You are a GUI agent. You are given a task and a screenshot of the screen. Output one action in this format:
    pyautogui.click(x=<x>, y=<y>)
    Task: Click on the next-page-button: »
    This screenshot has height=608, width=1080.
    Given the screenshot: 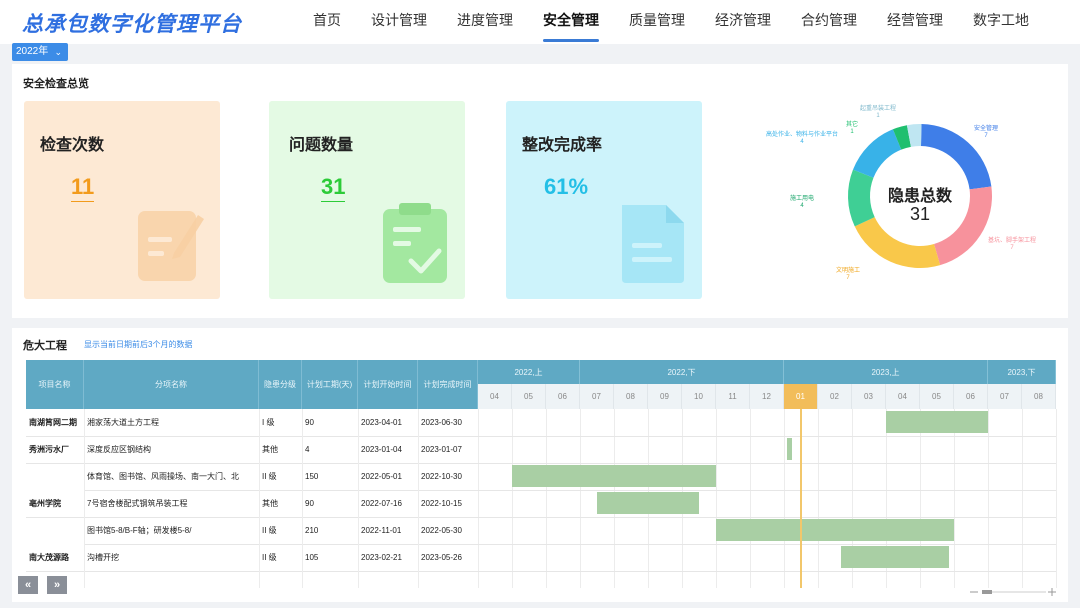 What is the action you would take?
    pyautogui.click(x=57, y=585)
    